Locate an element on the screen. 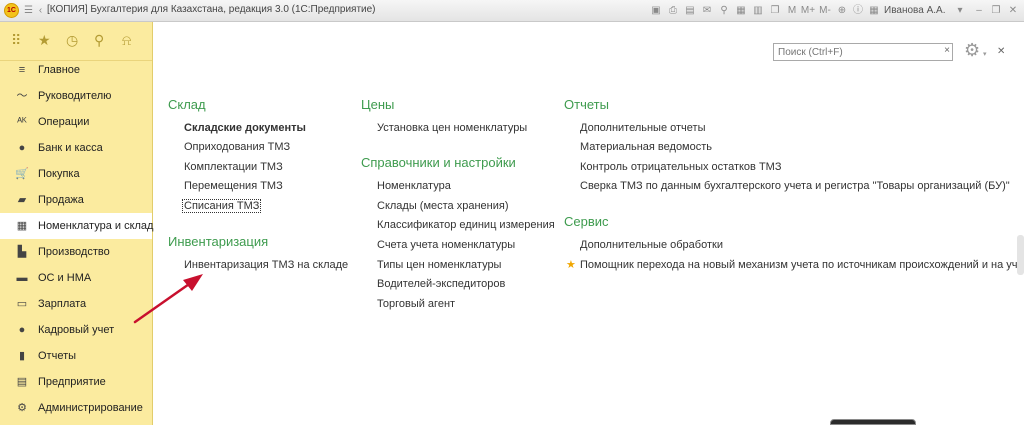 This screenshot has width=1024, height=425. star-icon: ★ is located at coordinates (44, 40).